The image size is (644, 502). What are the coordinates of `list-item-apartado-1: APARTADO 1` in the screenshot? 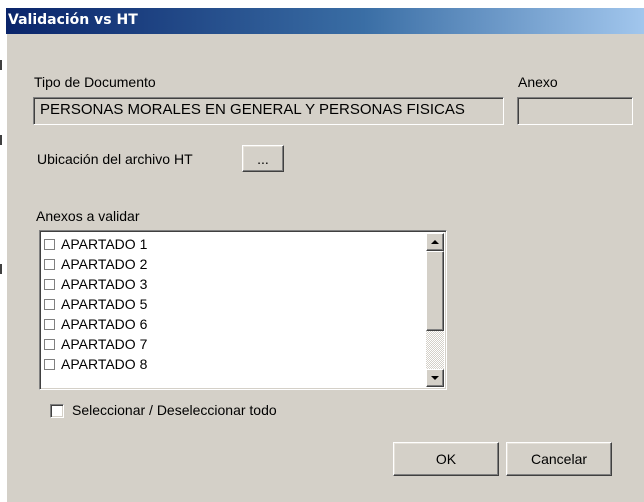 It's located at (95, 244).